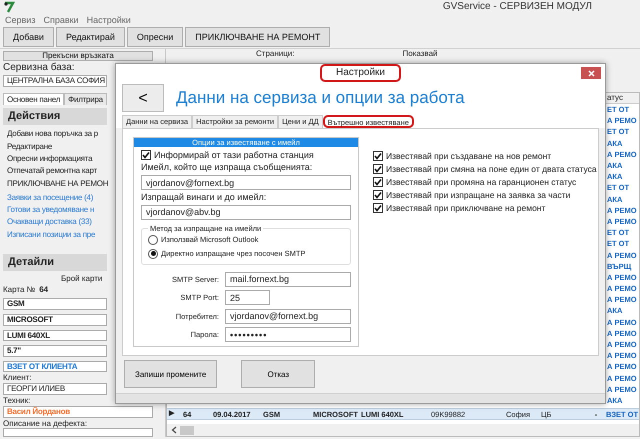  Describe the element at coordinates (55, 304) in the screenshot. I see `detail-field: GSM` at that location.